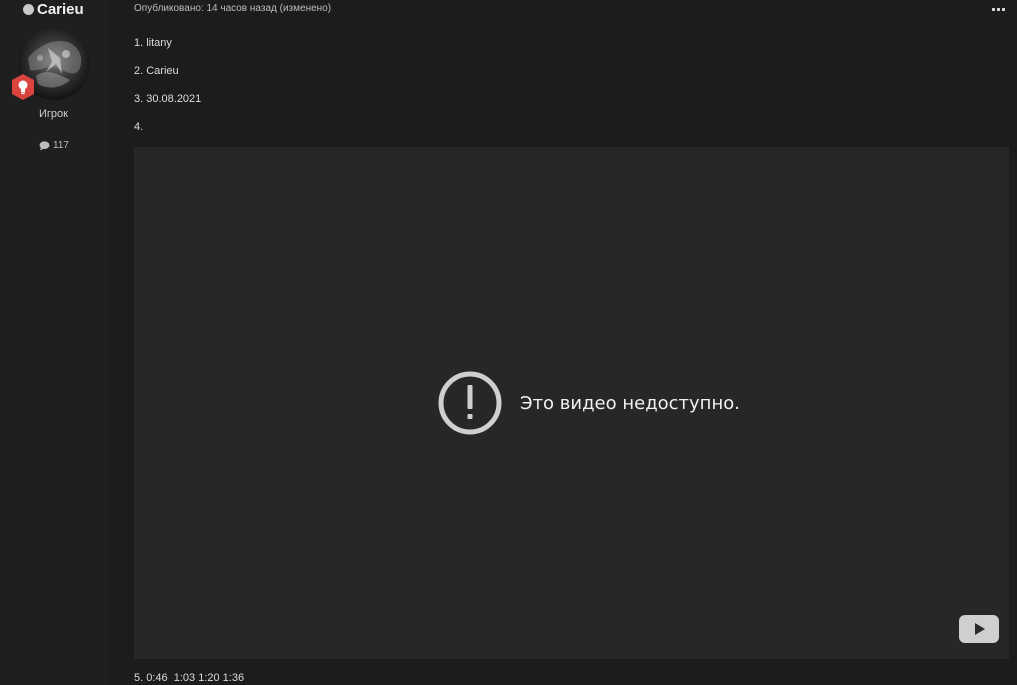 The width and height of the screenshot is (1017, 685). I want to click on post-line-5: 5. 0:46 1:03 1:20 1:36, so click(189, 678).